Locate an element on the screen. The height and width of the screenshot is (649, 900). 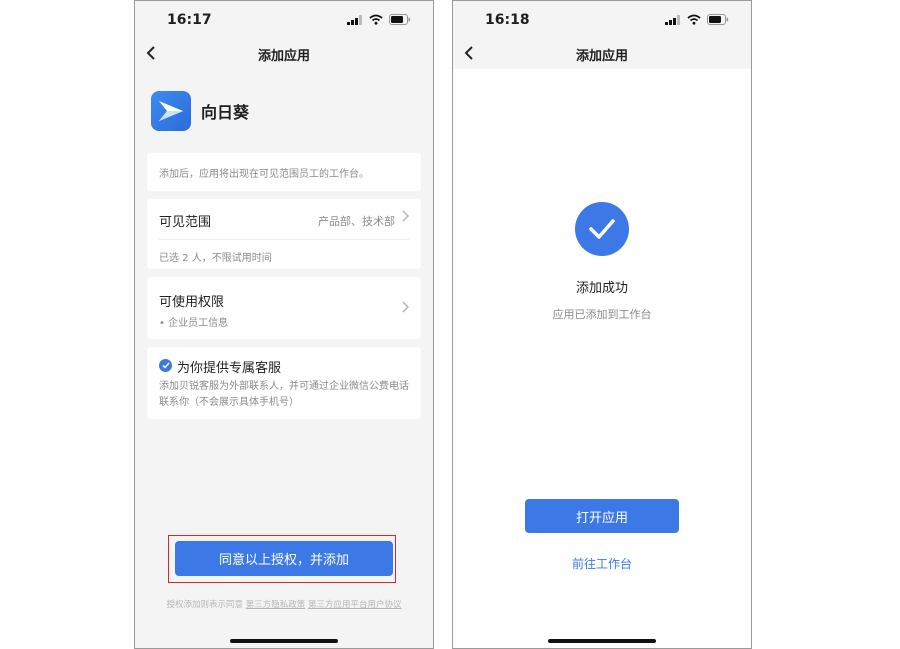
go-to-workbench-link: 前往工作台 is located at coordinates (602, 563).